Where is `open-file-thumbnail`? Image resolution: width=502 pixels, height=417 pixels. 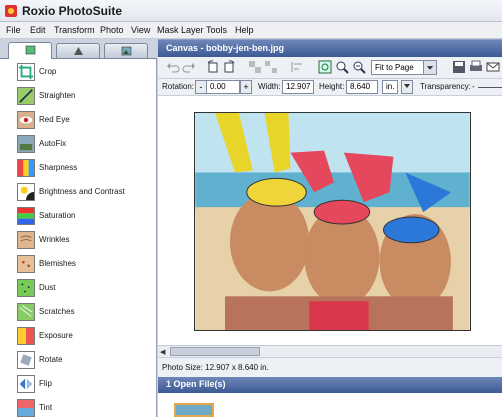
open-file-thumbnail is located at coordinates (194, 410).